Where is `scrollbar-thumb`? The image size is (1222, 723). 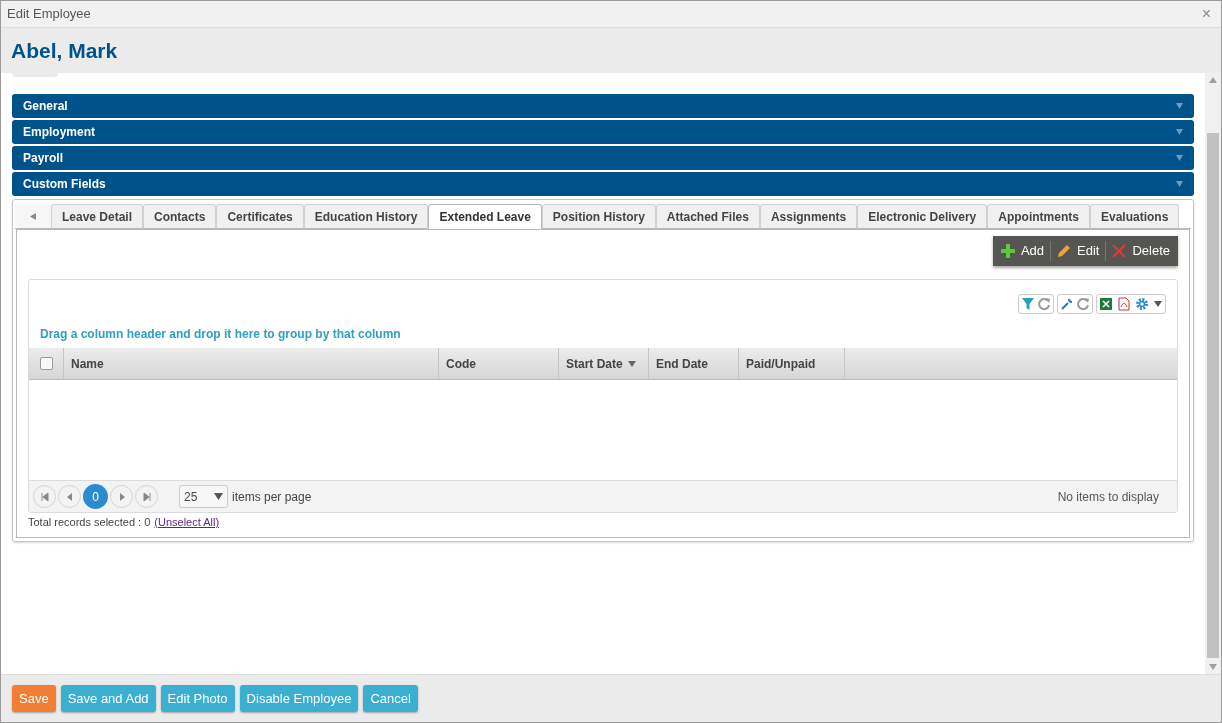
scrollbar-thumb is located at coordinates (1213, 395).